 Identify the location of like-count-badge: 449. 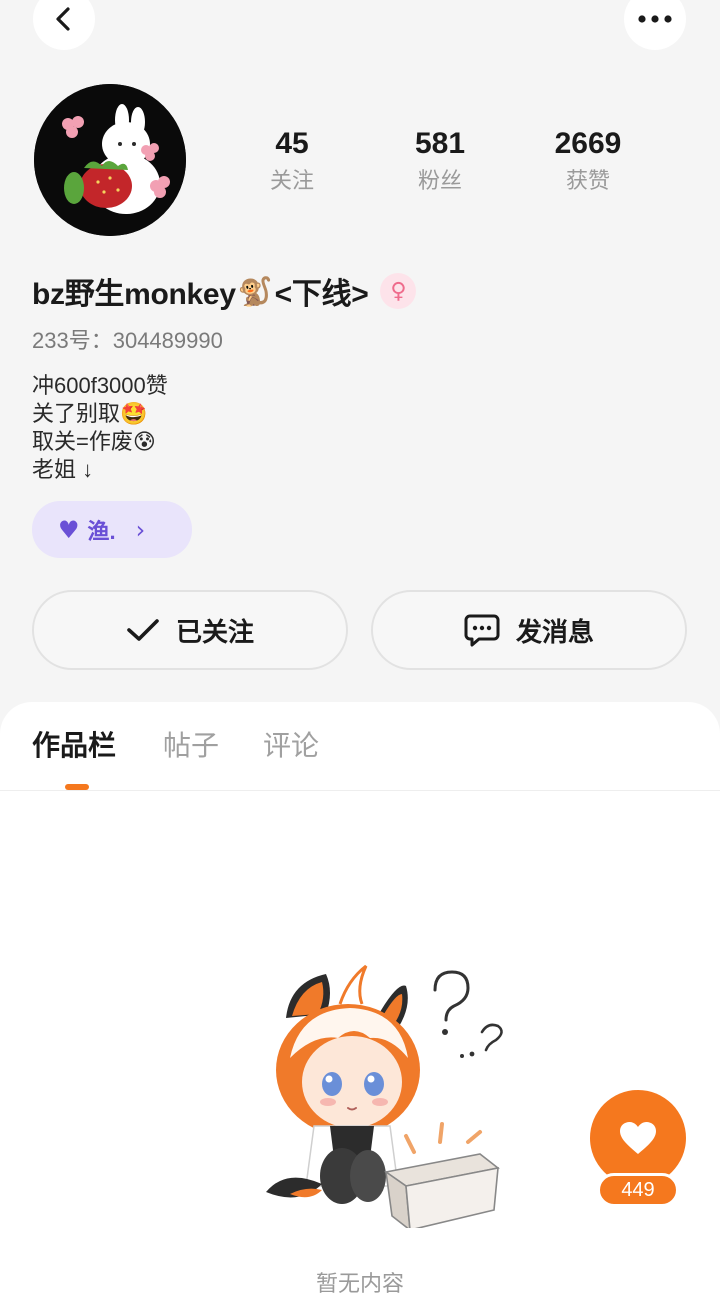
(638, 1190).